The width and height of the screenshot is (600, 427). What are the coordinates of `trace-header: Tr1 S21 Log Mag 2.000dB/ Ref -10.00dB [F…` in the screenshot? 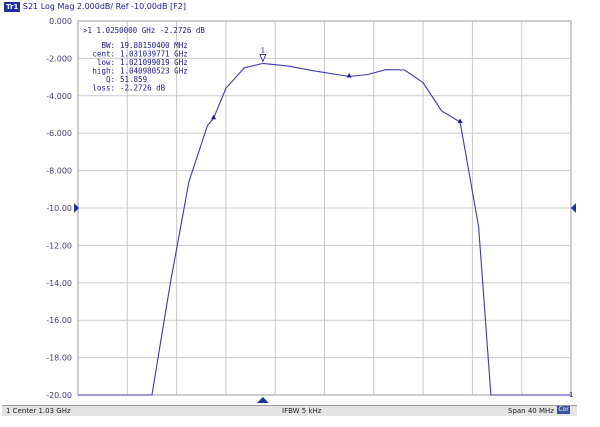 It's located at (289, 7).